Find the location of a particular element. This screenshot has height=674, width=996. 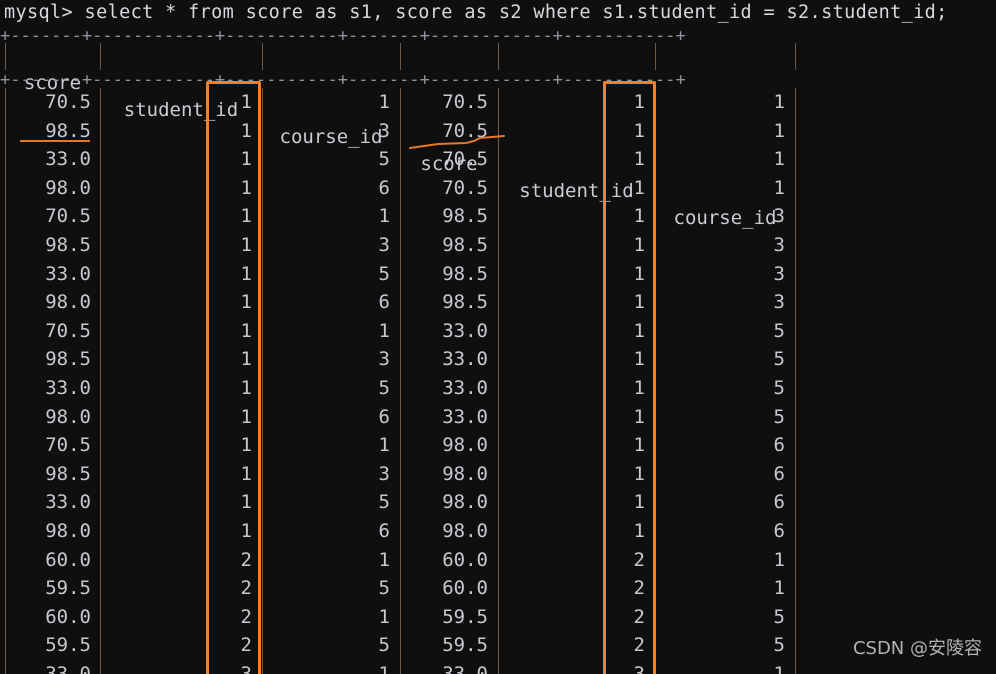

csdn-watermark: CSDN @安陵容 is located at coordinates (917, 648).